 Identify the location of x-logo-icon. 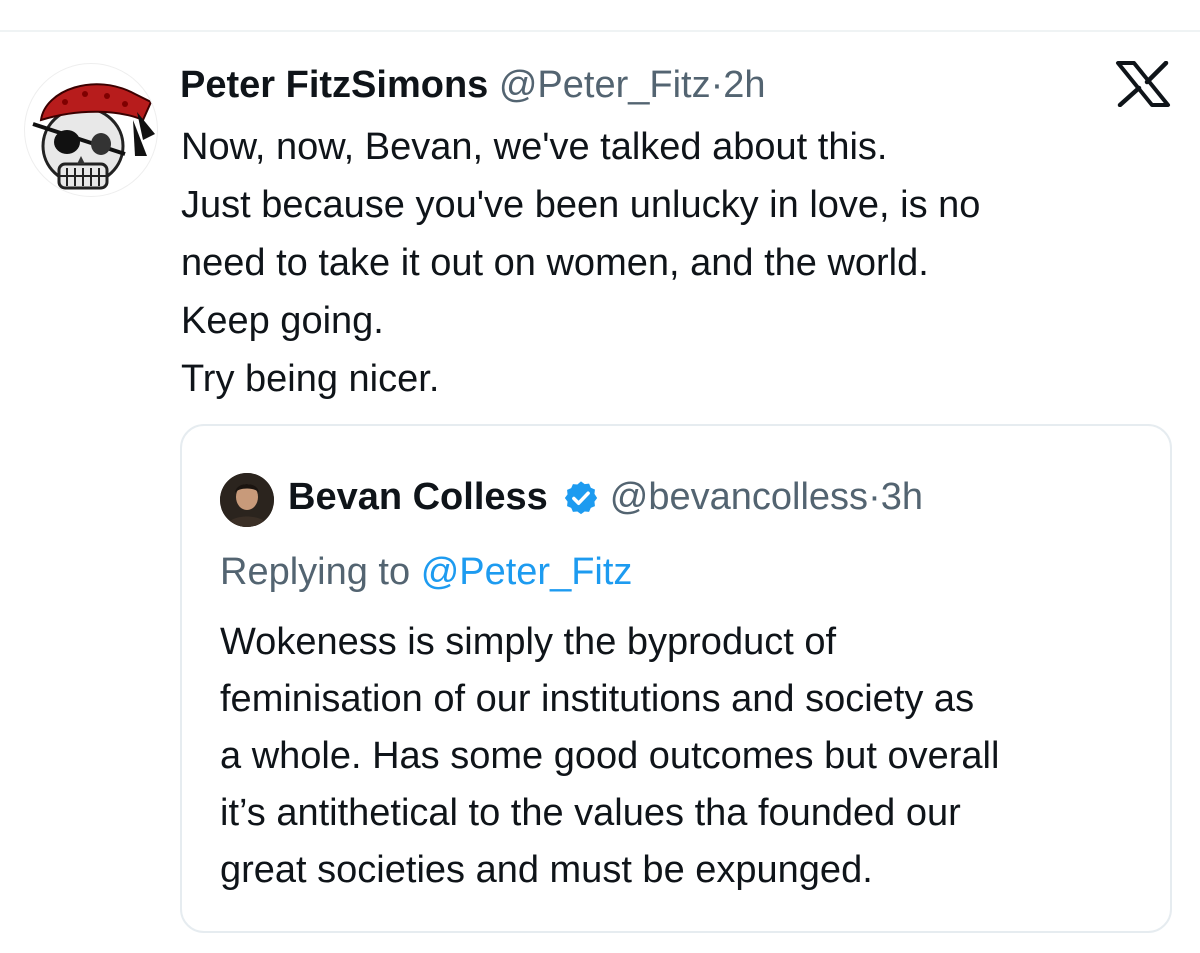
(1143, 84).